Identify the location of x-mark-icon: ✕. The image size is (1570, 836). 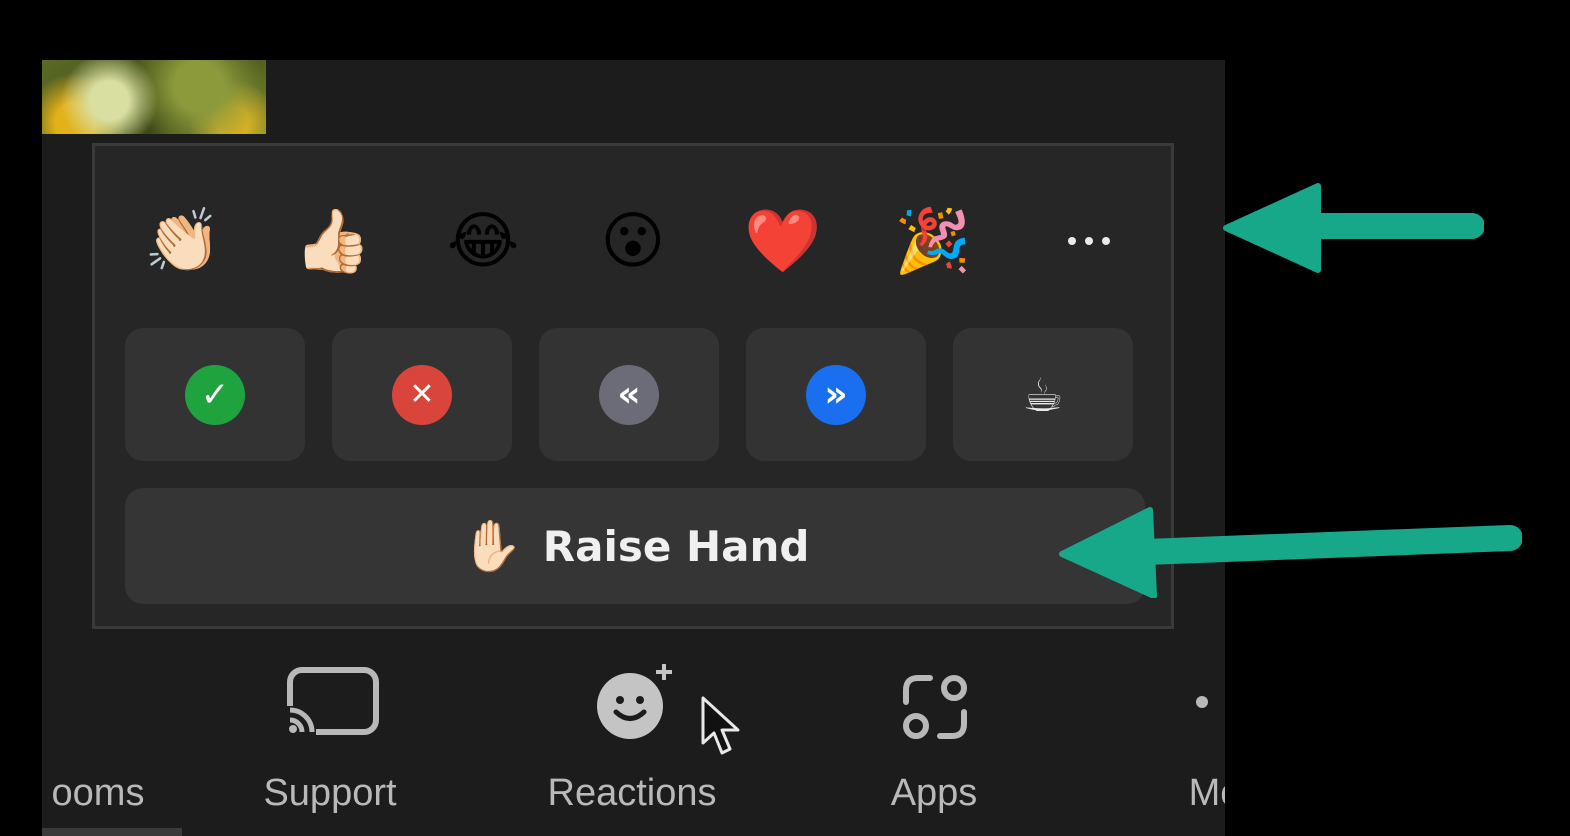
(422, 394).